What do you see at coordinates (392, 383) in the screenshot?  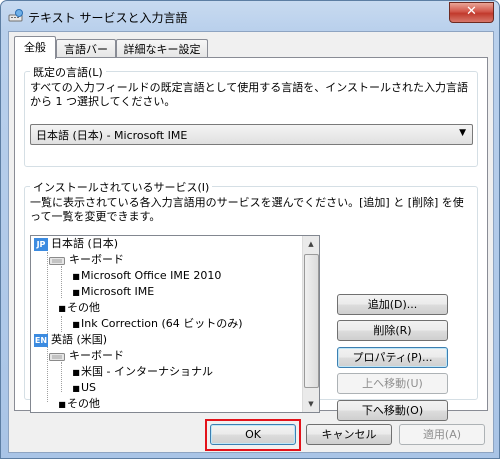 I see `move-up-button: 上へ移動(U)` at bounding box center [392, 383].